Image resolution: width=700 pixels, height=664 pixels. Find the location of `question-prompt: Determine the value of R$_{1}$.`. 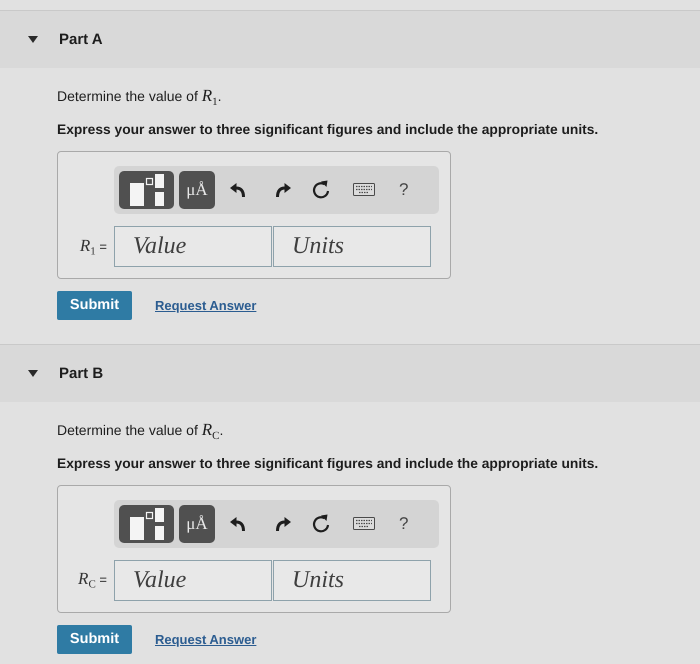

question-prompt: Determine the value of R$_{1}$. is located at coordinates (140, 98).